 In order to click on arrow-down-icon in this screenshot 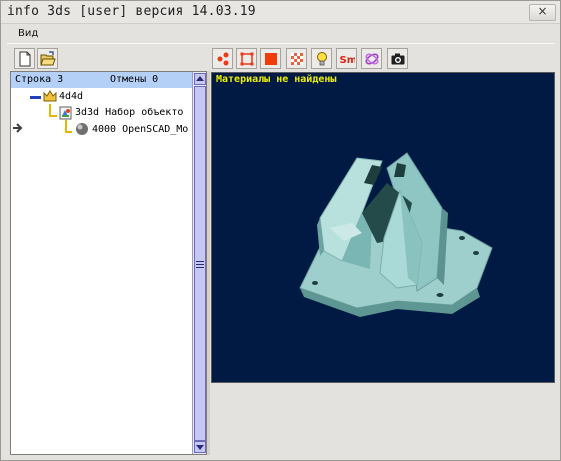, I will do `click(200, 447)`.